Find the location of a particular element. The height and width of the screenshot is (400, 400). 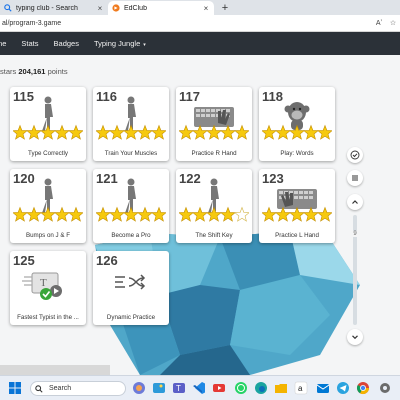

edge-icon is located at coordinates (261, 388).